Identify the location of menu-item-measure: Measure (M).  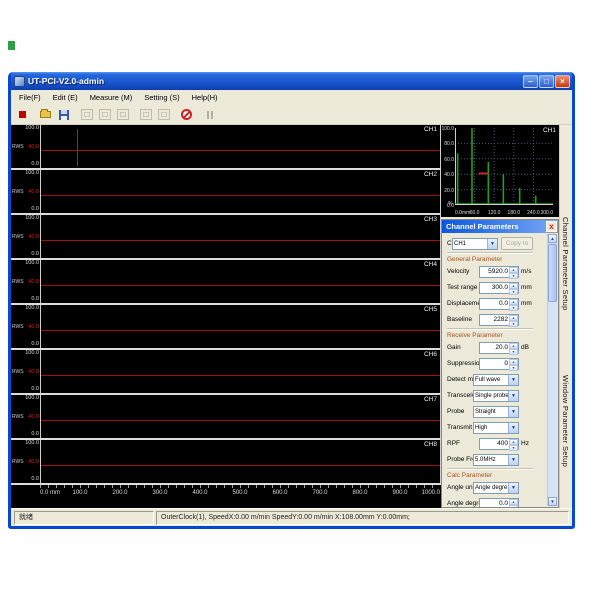
(111, 97).